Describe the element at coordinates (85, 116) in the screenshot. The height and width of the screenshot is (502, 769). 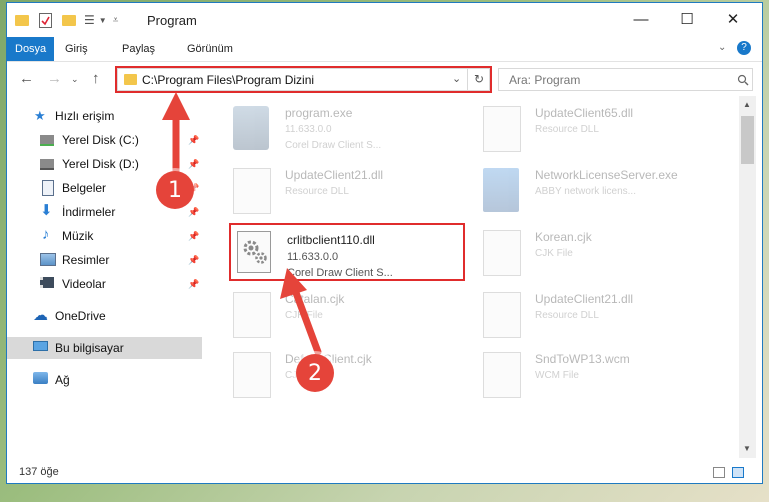
I see `sidebar-item-label: Hızlı erişim` at that location.